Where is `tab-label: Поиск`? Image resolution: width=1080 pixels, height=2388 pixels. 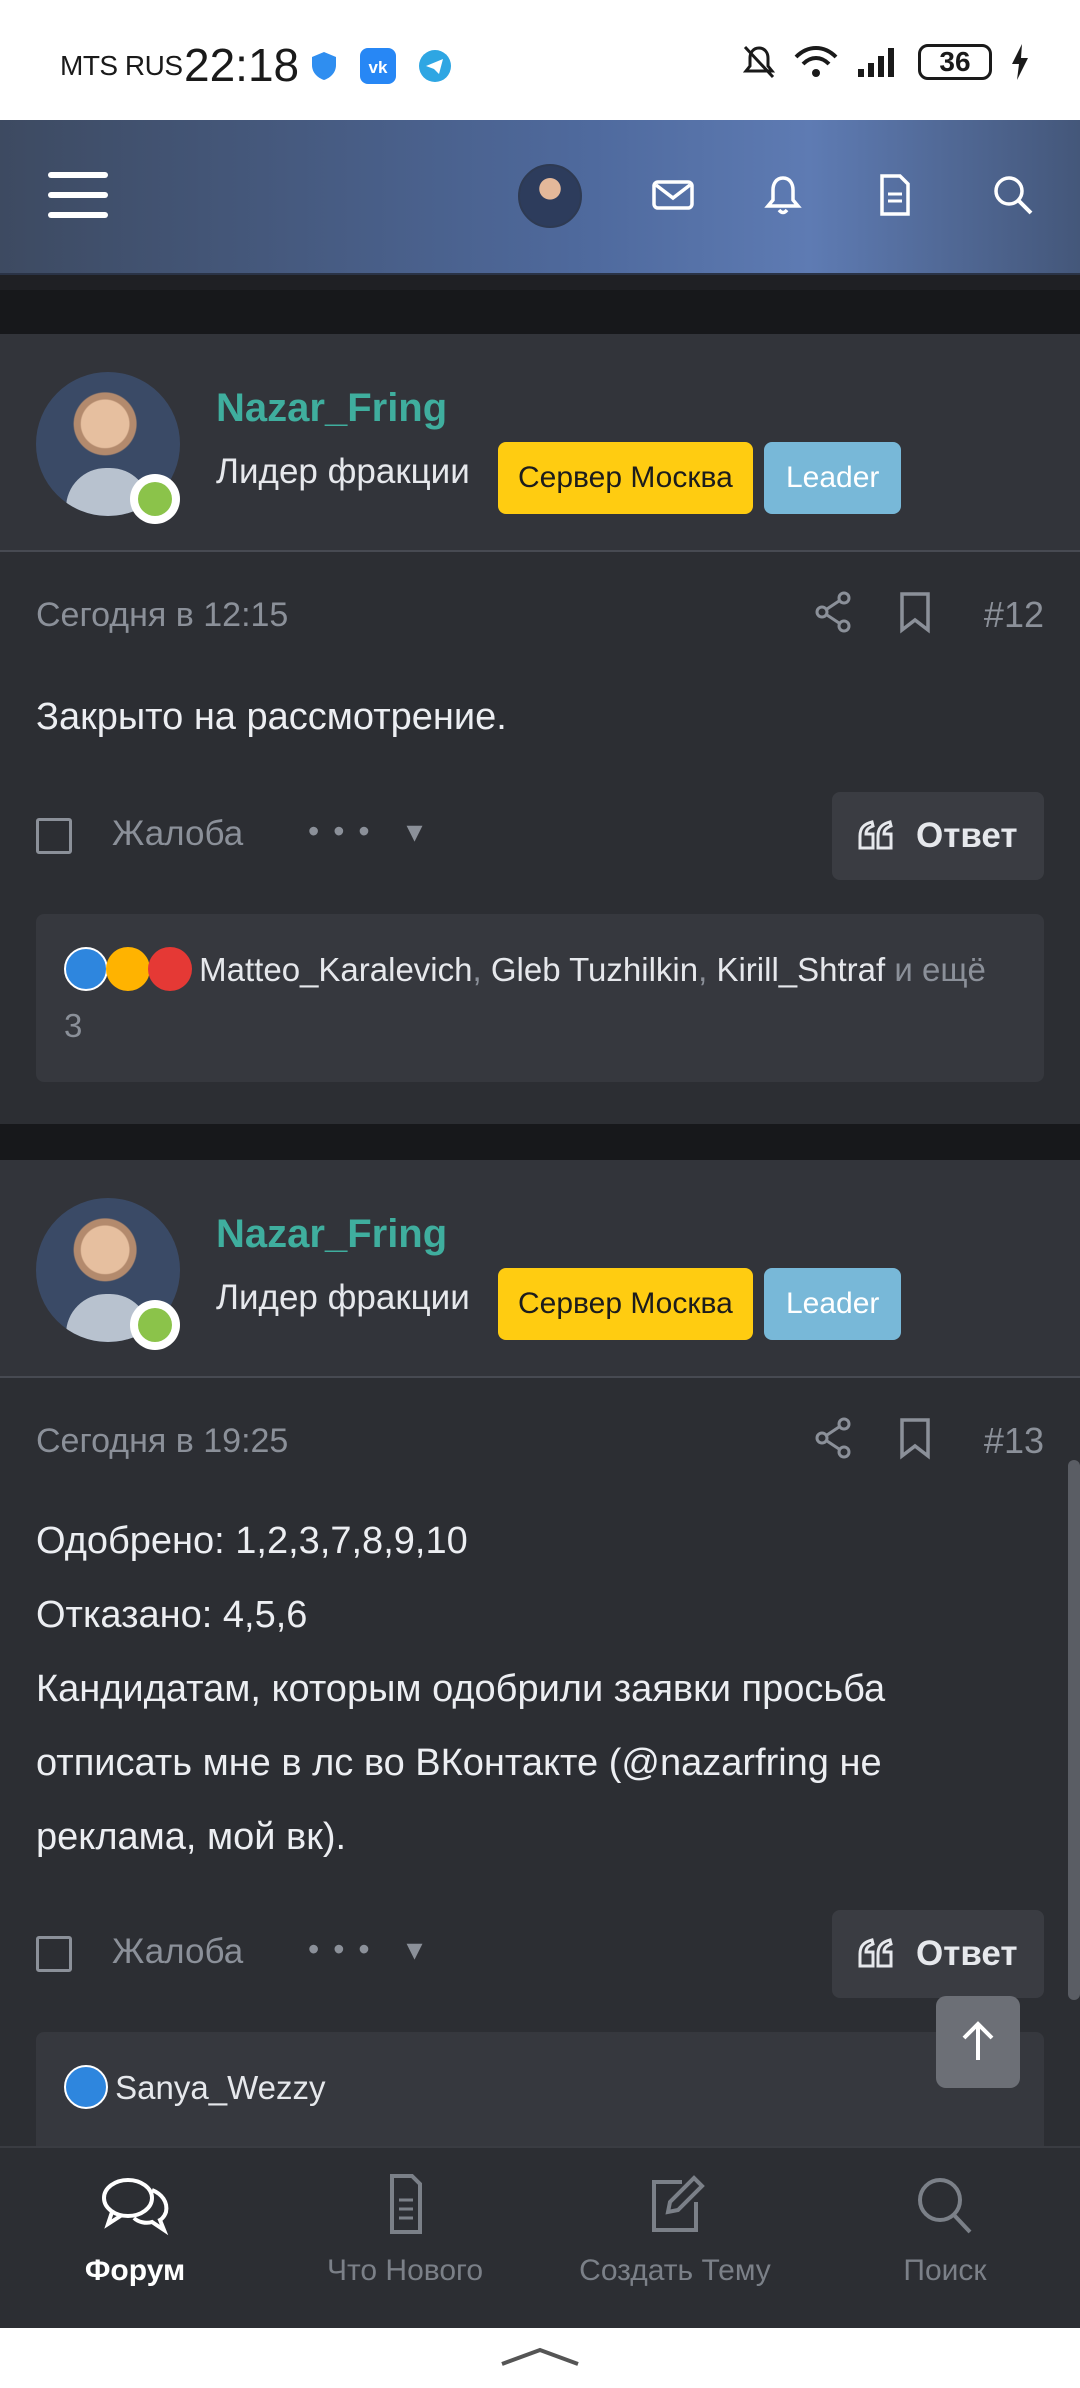 tab-label: Поиск is located at coordinates (945, 2270).